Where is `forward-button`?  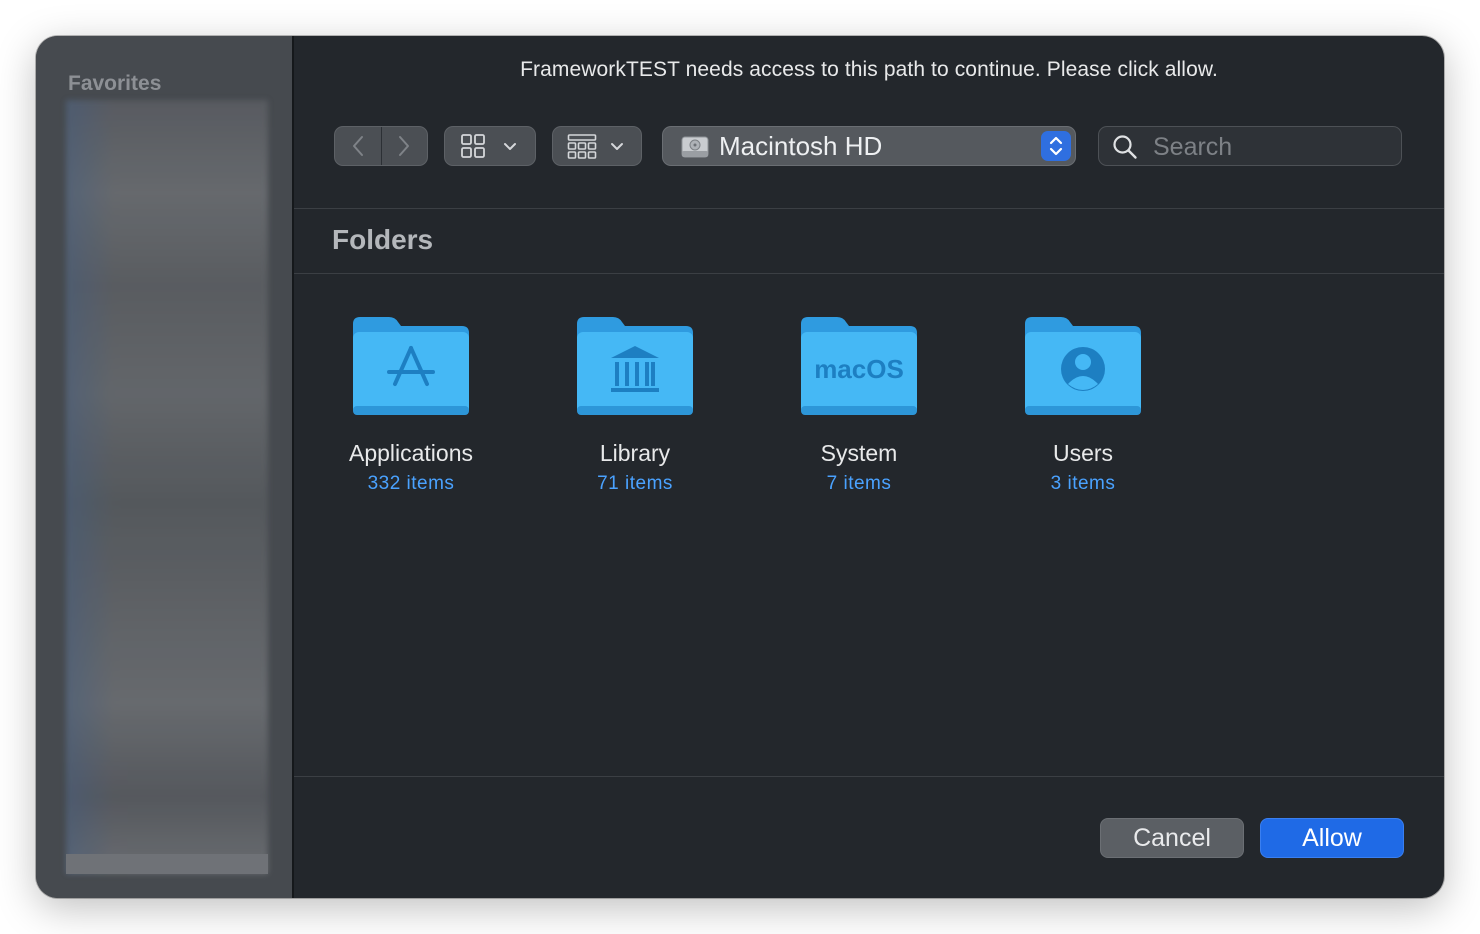
forward-button is located at coordinates (404, 146).